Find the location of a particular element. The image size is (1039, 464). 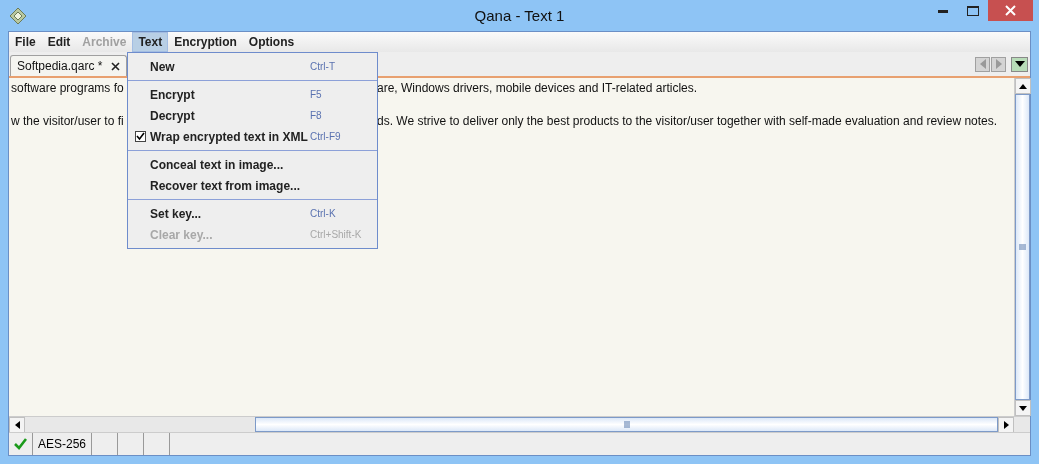

scroll-down-button is located at coordinates (1023, 408).